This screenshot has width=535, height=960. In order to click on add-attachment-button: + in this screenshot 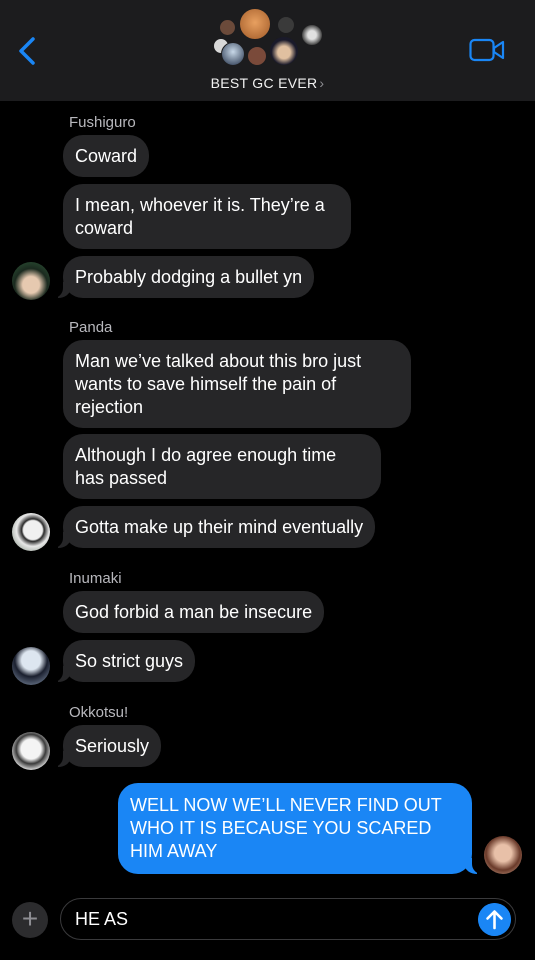, I will do `click(30, 920)`.